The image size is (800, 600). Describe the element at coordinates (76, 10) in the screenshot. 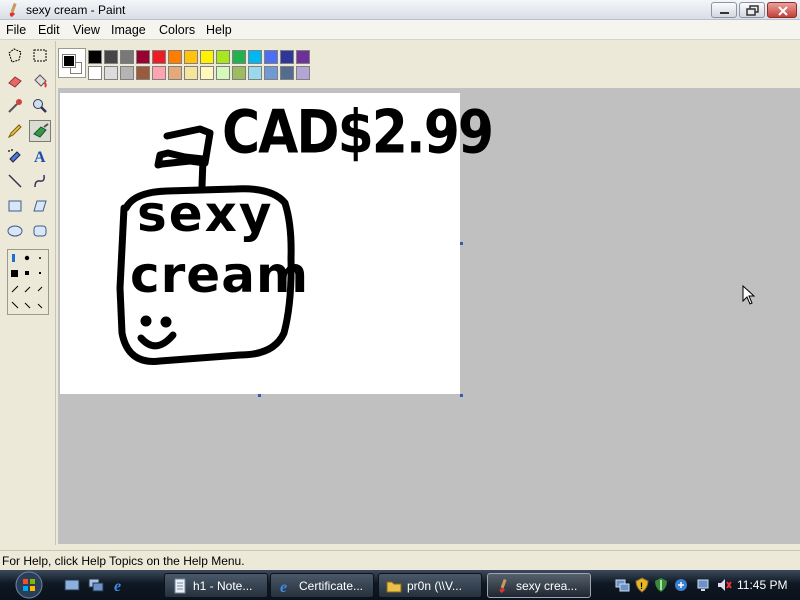

I see `window-title: sexy cream - Paint` at that location.